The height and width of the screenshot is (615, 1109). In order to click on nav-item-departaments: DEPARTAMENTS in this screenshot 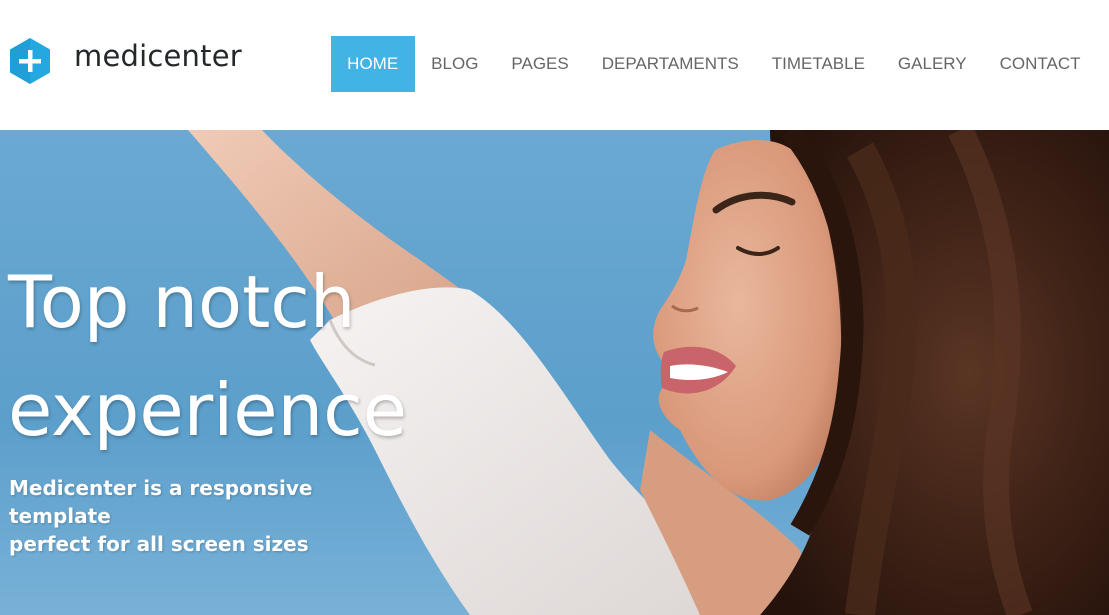, I will do `click(670, 64)`.